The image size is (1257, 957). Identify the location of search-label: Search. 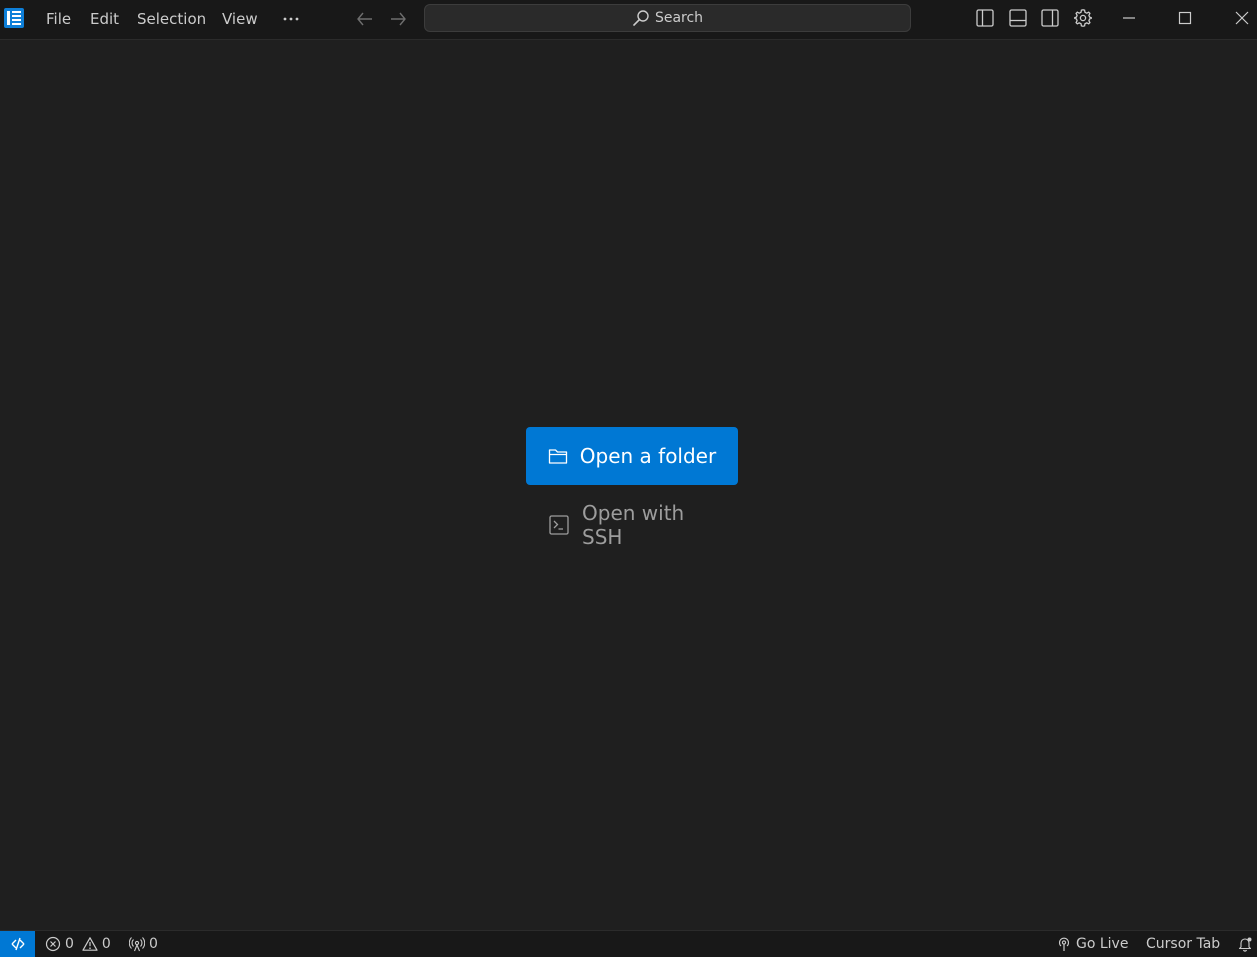
(679, 18).